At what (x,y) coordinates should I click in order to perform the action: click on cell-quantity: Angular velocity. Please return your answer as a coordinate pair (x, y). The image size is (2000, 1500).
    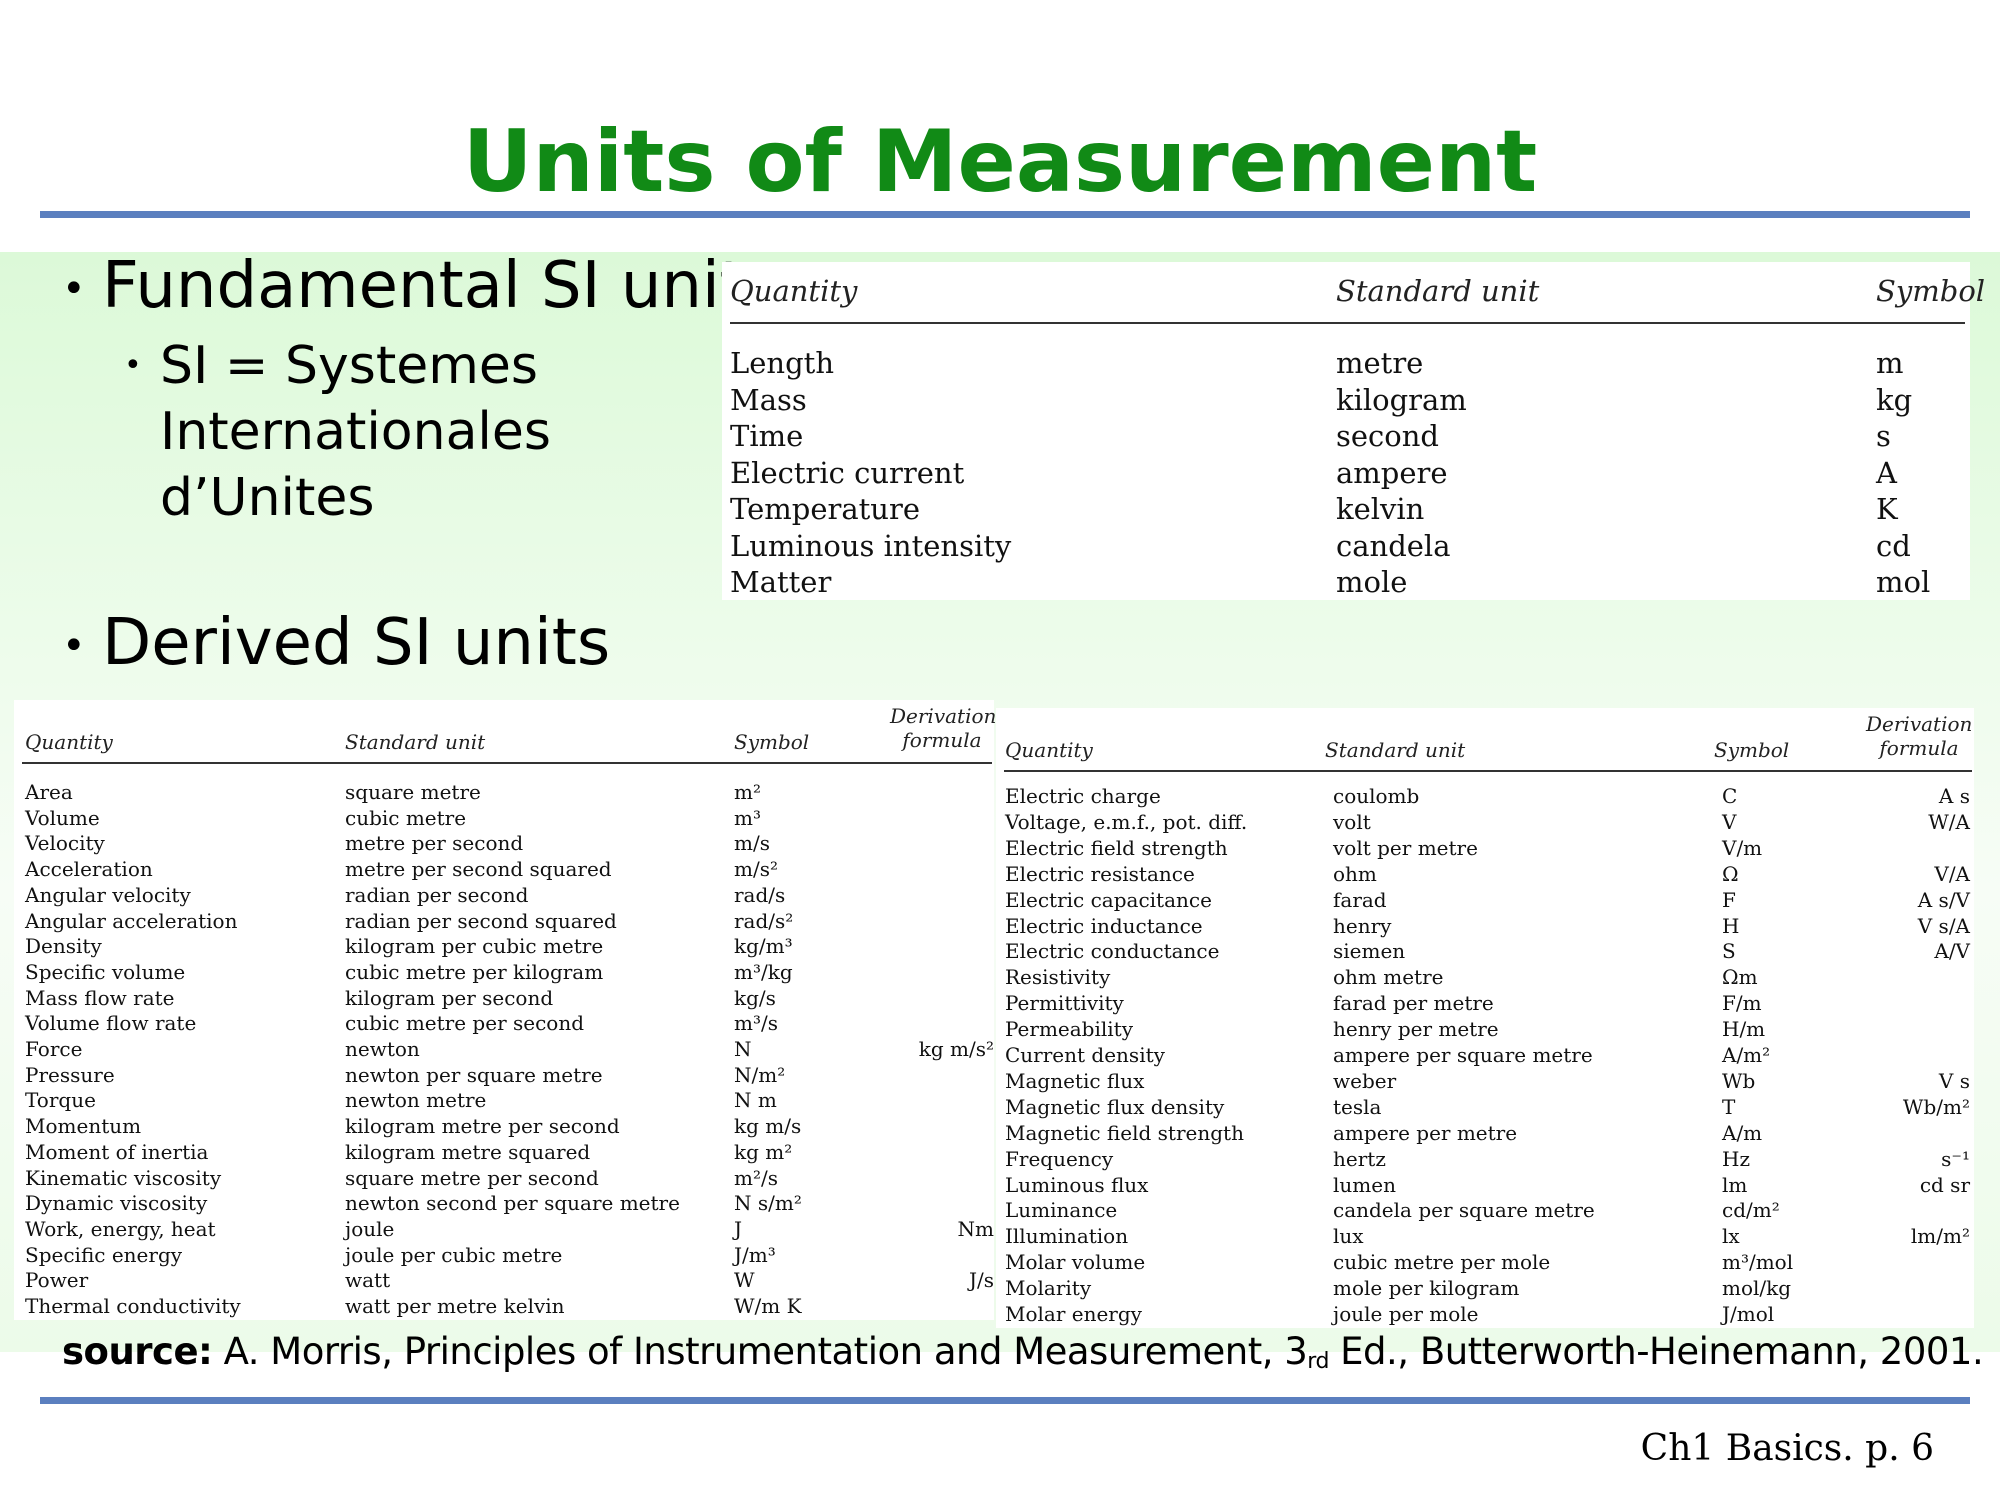
    Looking at the image, I should click on (108, 894).